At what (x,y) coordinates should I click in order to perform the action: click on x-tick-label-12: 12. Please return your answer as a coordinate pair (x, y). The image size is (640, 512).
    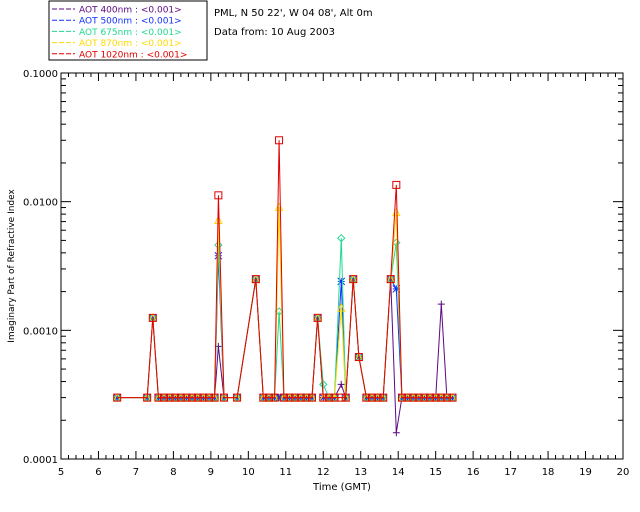
    Looking at the image, I should click on (323, 472).